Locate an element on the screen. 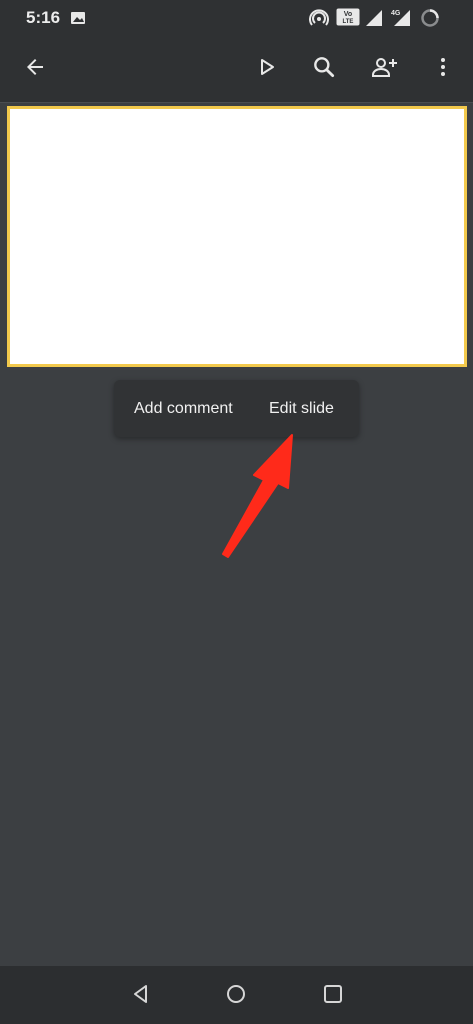 The height and width of the screenshot is (1024, 473). nav-home-button is located at coordinates (236, 996).